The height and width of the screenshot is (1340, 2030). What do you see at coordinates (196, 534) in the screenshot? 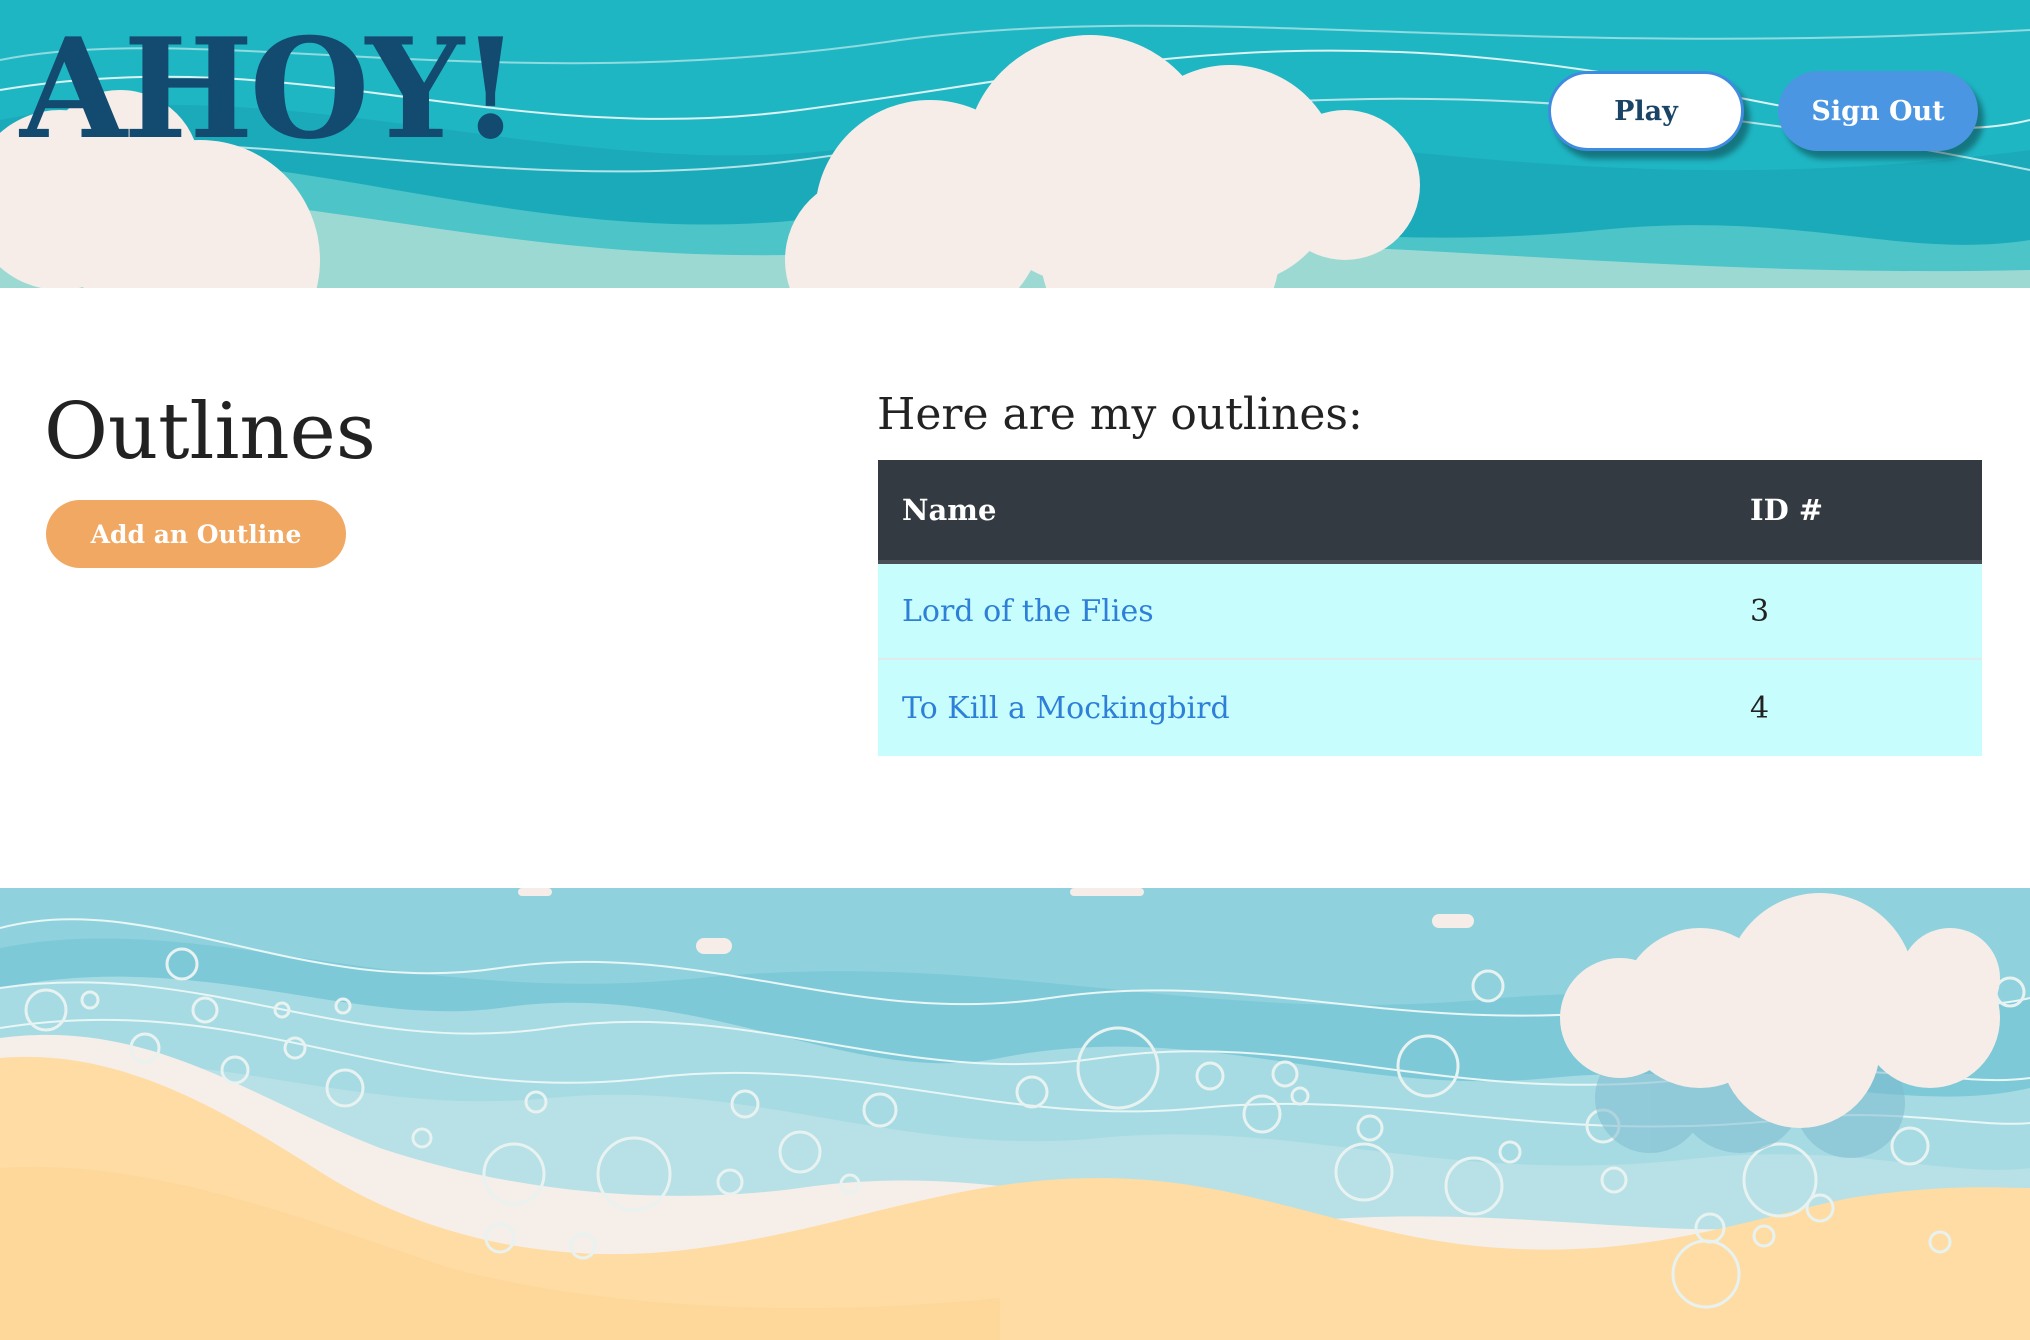
I see `add-outline-button: Add an Outline` at bounding box center [196, 534].